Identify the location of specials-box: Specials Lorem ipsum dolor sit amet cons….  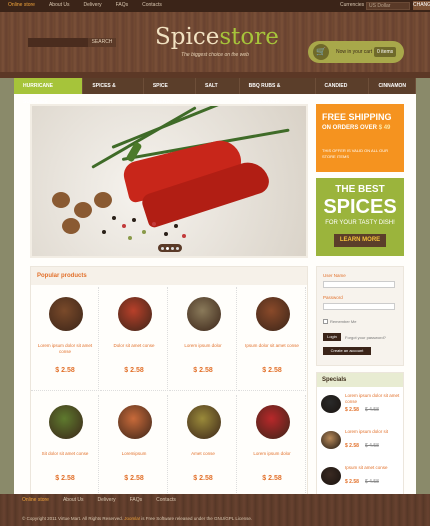
(360, 438).